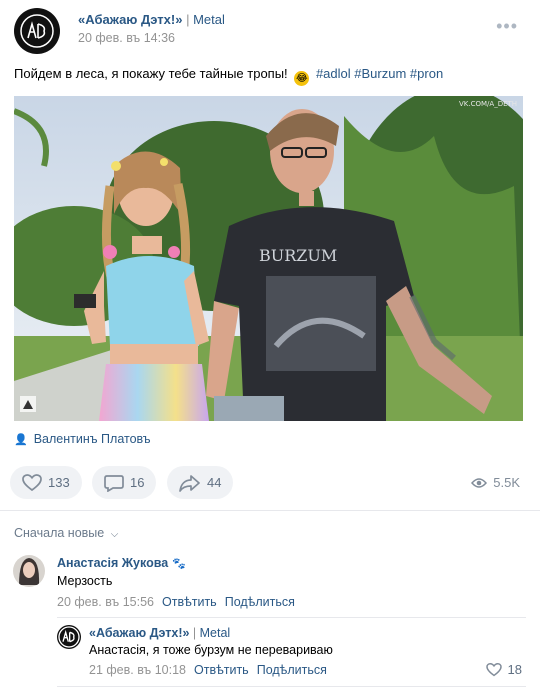 Image resolution: width=540 pixels, height=692 pixels. I want to click on share-button: 44, so click(200, 482).